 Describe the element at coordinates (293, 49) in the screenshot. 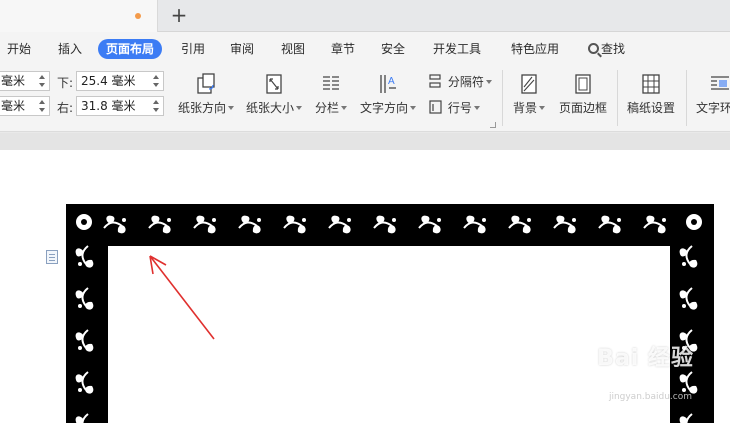

I see `menu-view: 视图` at that location.